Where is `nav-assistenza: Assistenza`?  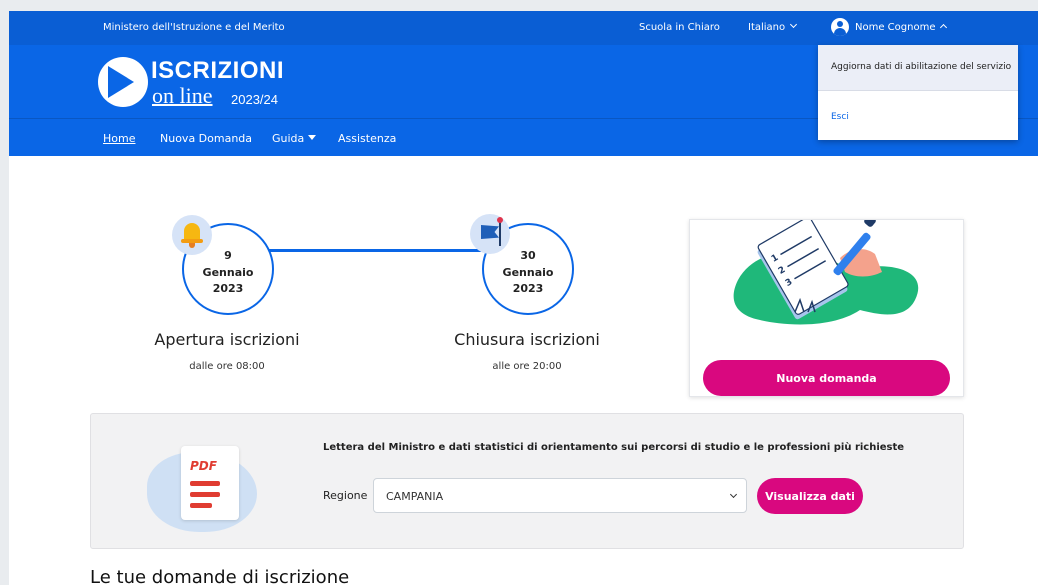 nav-assistenza: Assistenza is located at coordinates (367, 138).